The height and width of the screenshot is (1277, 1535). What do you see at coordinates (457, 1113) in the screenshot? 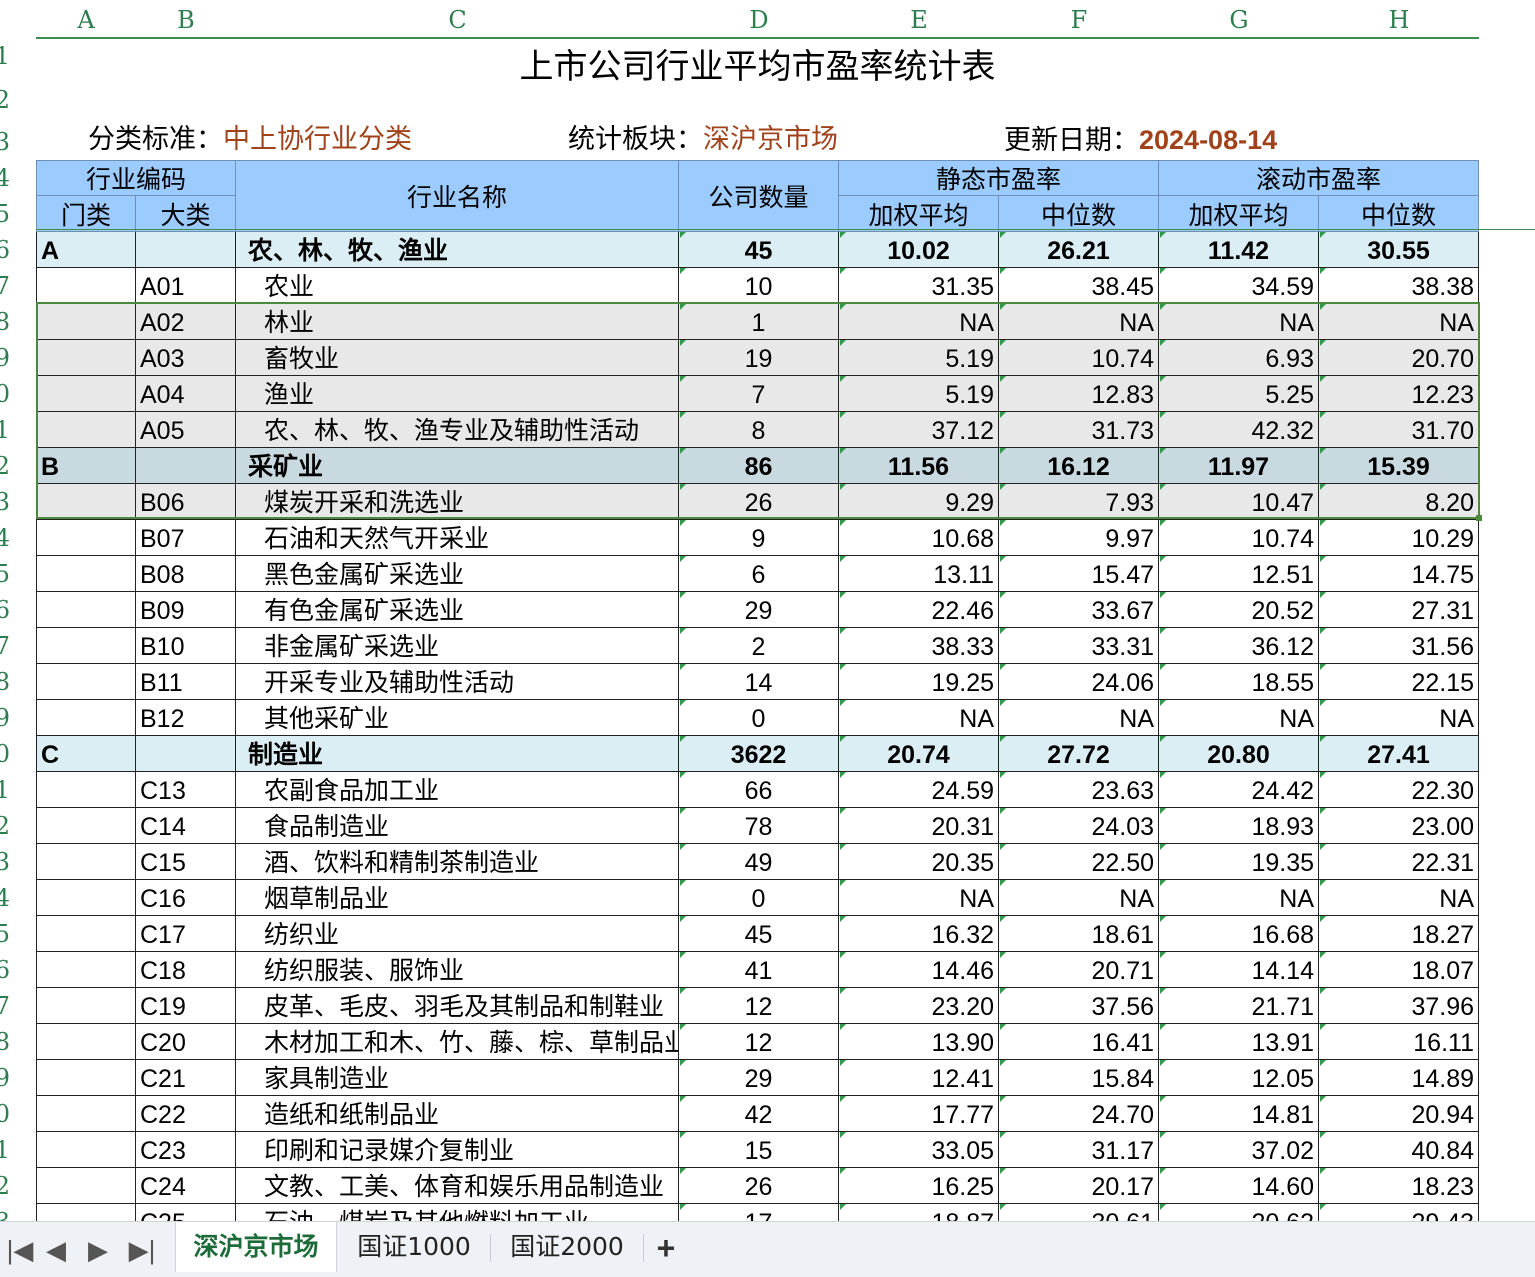
I see `industry-name-cell: 造纸和纸制品业` at bounding box center [457, 1113].